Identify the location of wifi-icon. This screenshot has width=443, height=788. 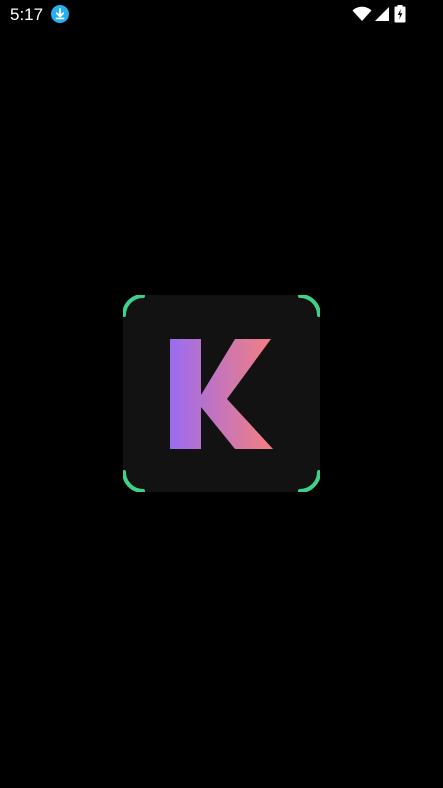
(362, 13).